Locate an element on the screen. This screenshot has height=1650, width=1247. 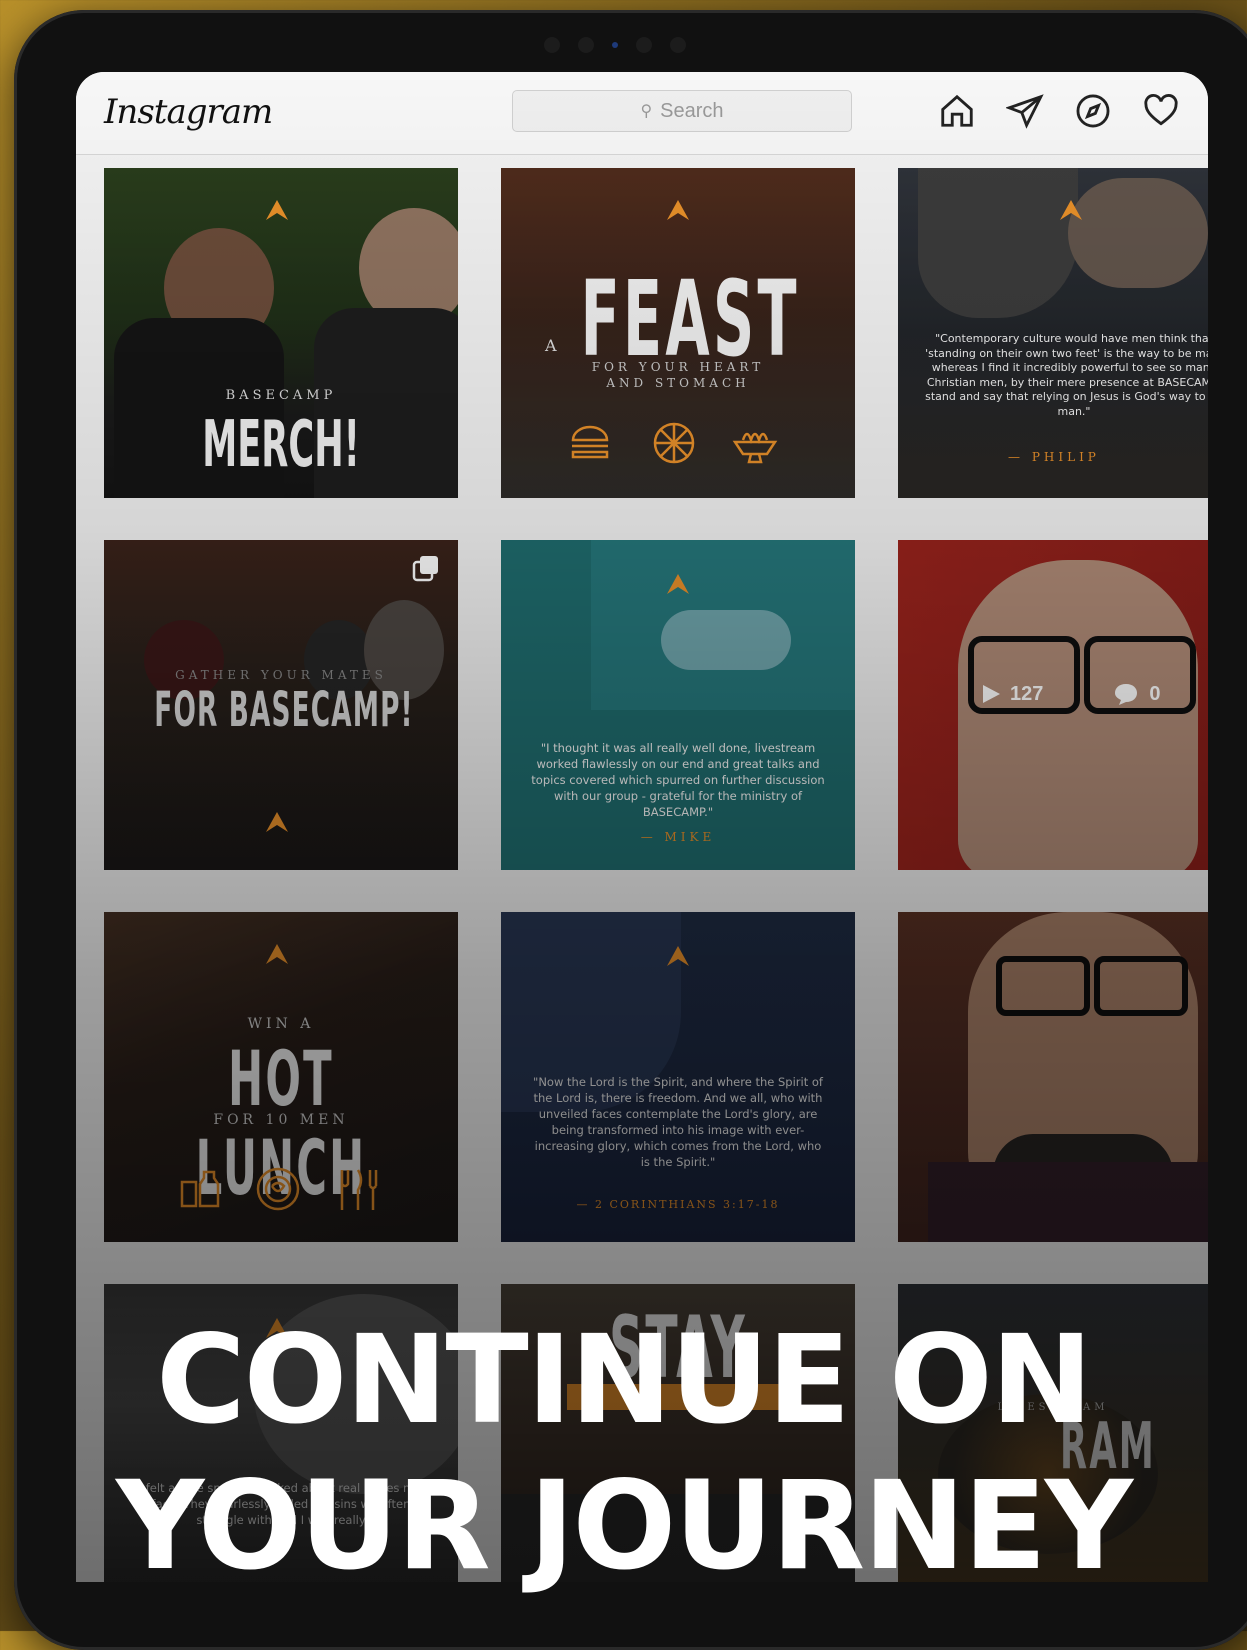
carousel-icon is located at coordinates (425, 569).